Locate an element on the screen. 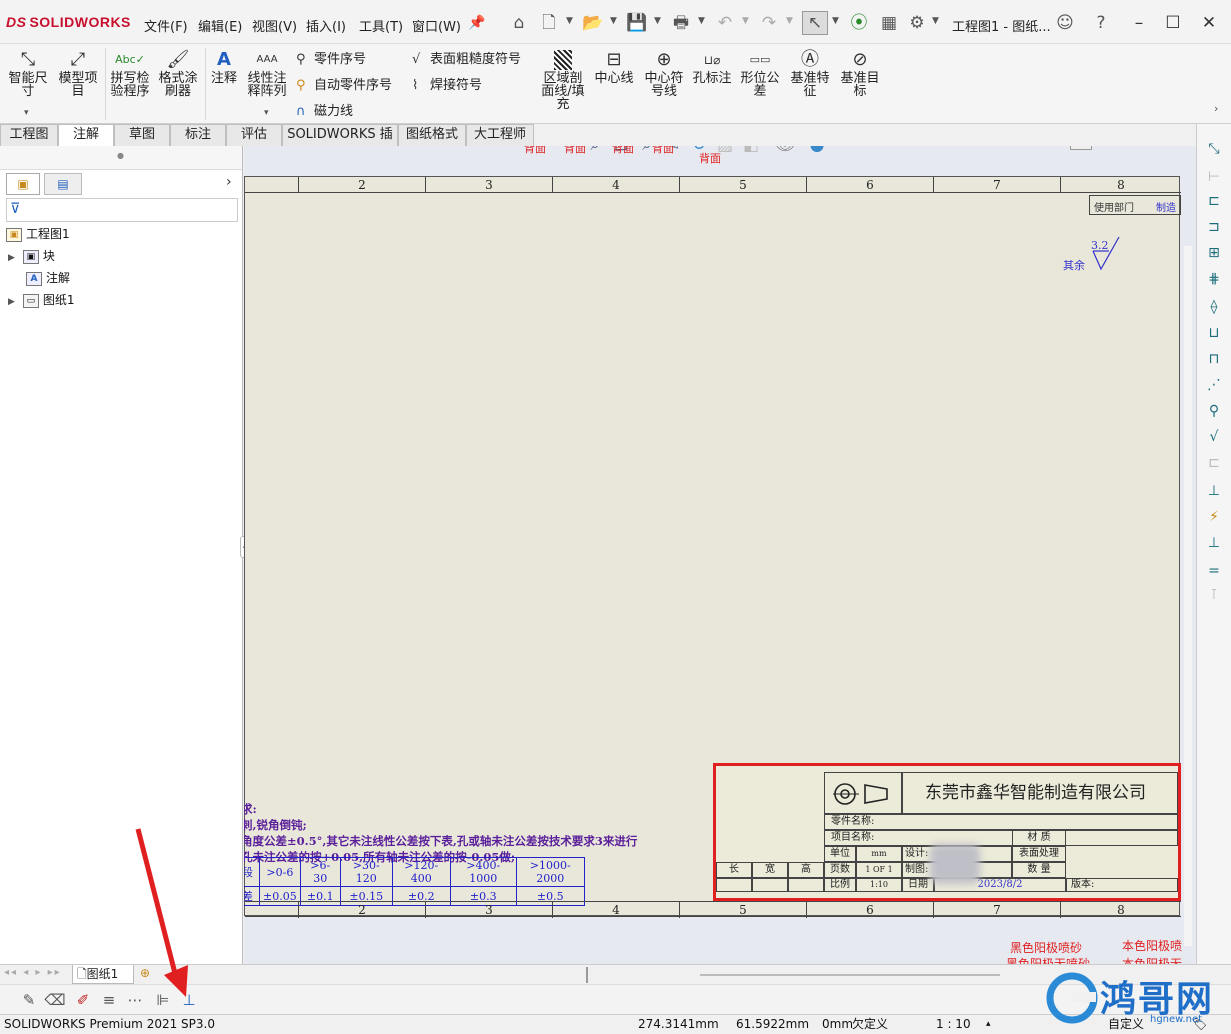  tab-evaluate: 评估 is located at coordinates (254, 135).